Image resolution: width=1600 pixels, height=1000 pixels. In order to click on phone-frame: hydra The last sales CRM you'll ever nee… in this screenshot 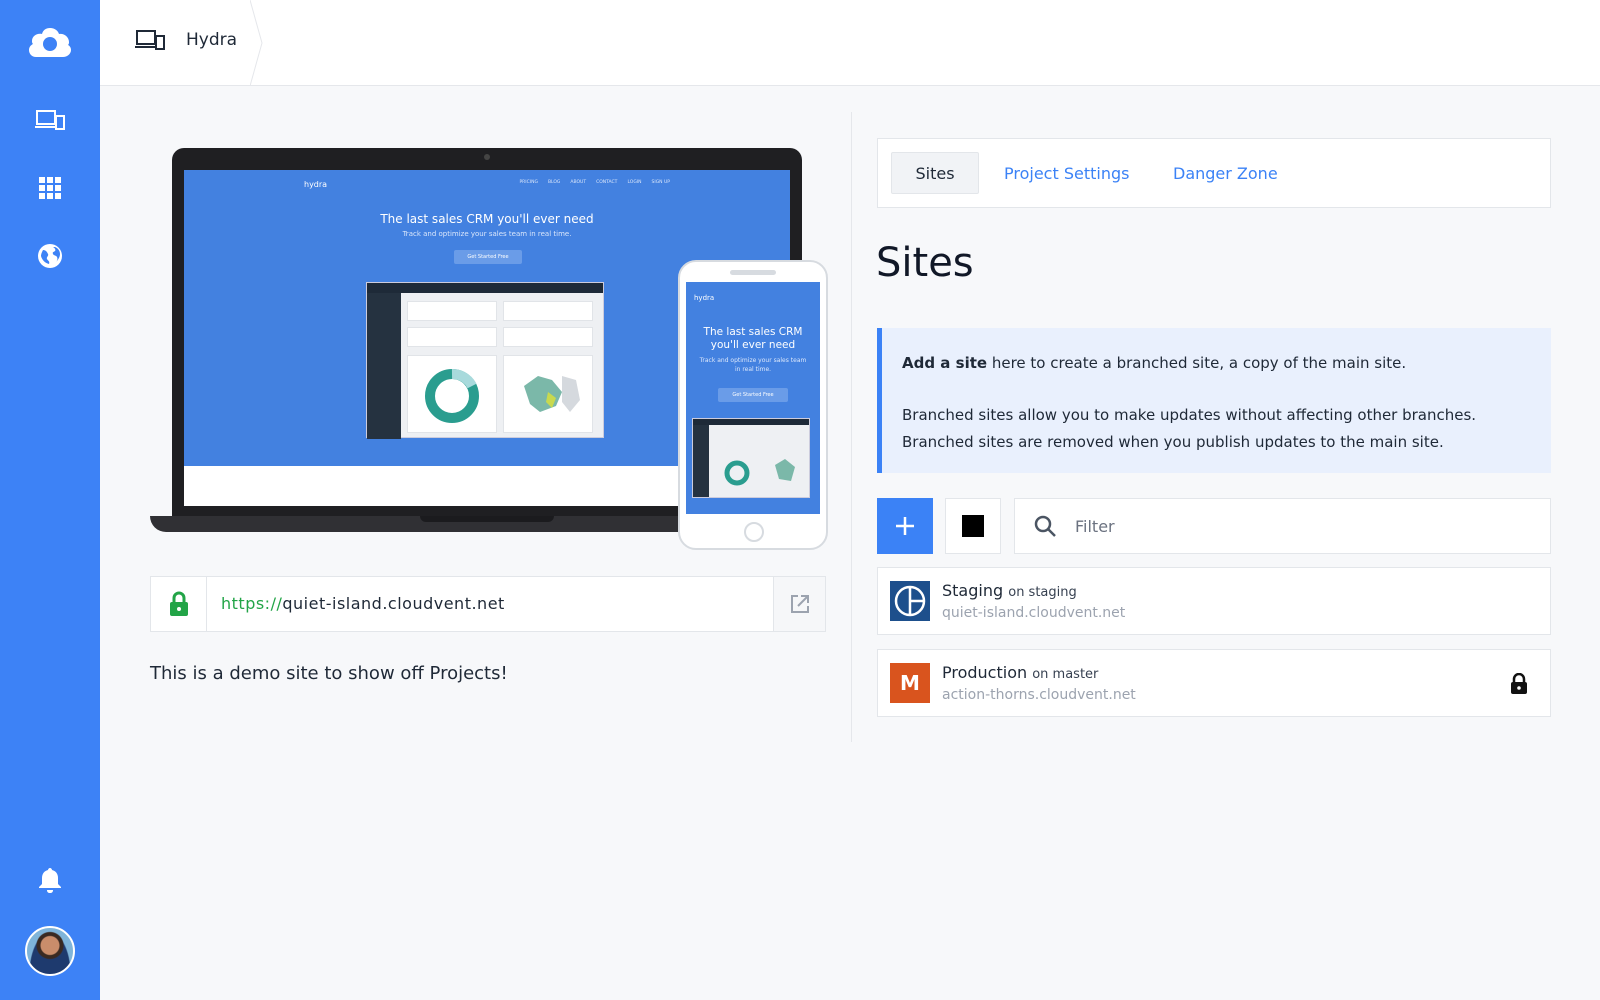, I will do `click(753, 405)`.